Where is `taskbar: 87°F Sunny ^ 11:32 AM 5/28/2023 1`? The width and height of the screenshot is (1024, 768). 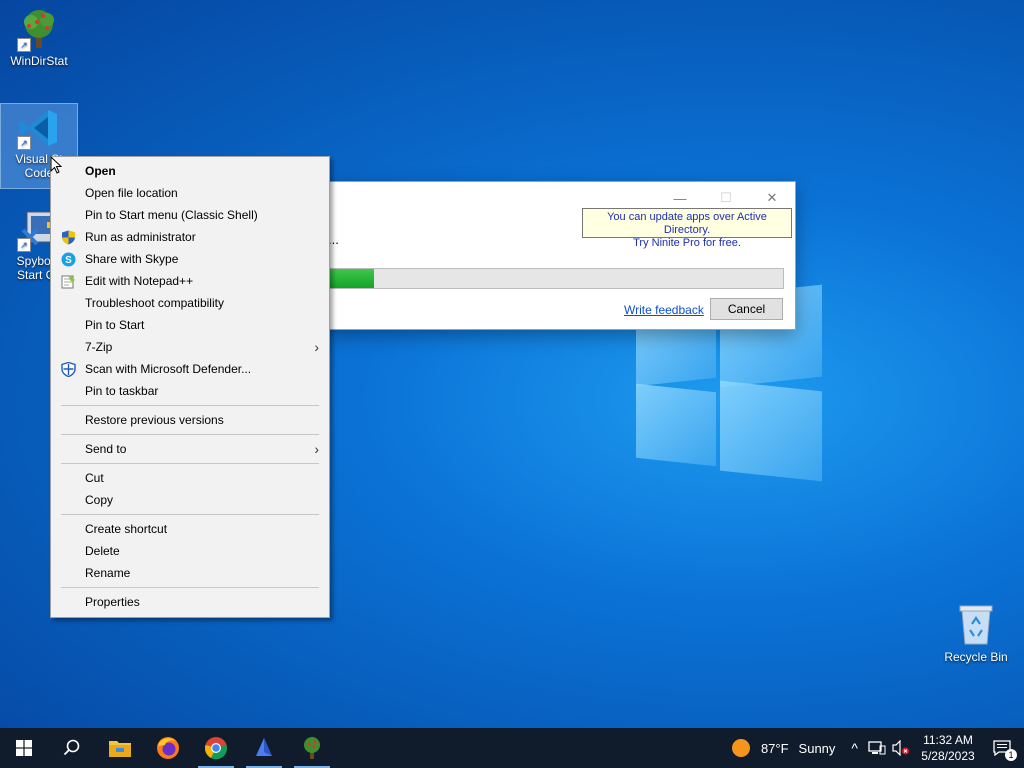 taskbar: 87°F Sunny ^ 11:32 AM 5/28/2023 1 is located at coordinates (512, 748).